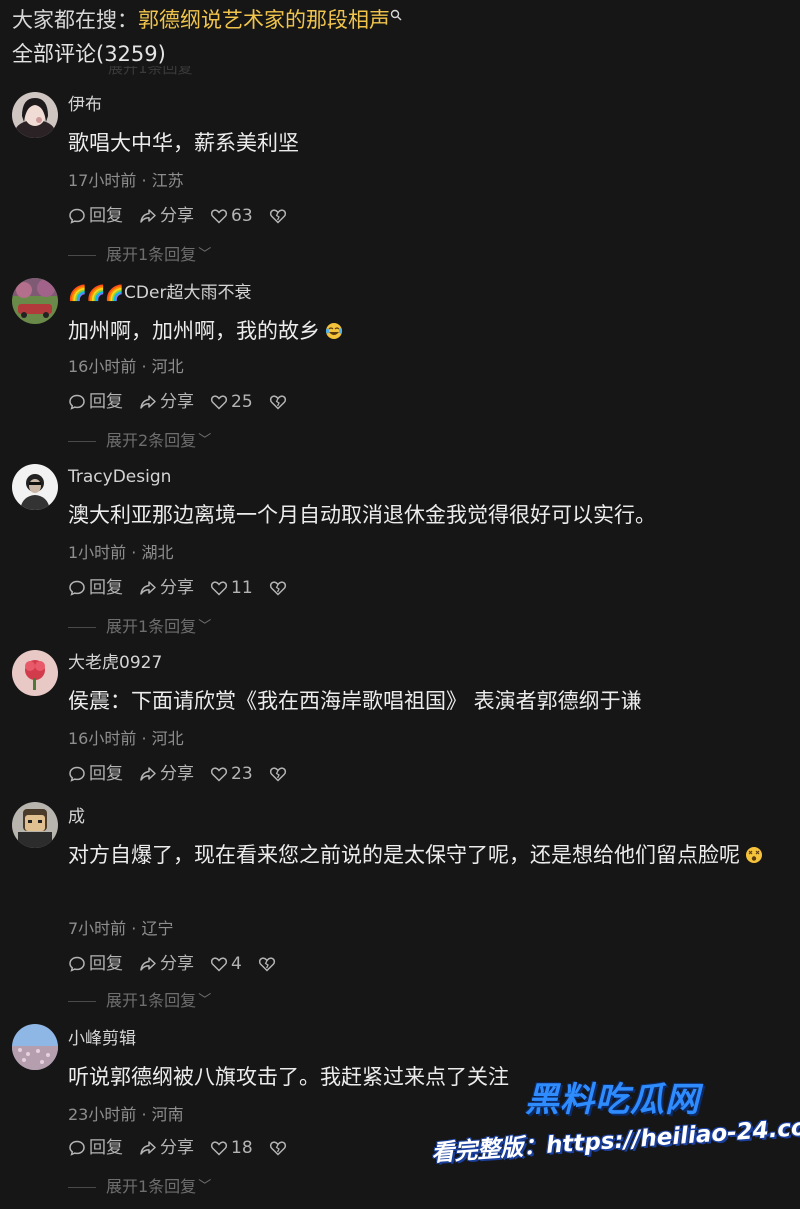  What do you see at coordinates (242, 774) in the screenshot?
I see `like-count: 23` at bounding box center [242, 774].